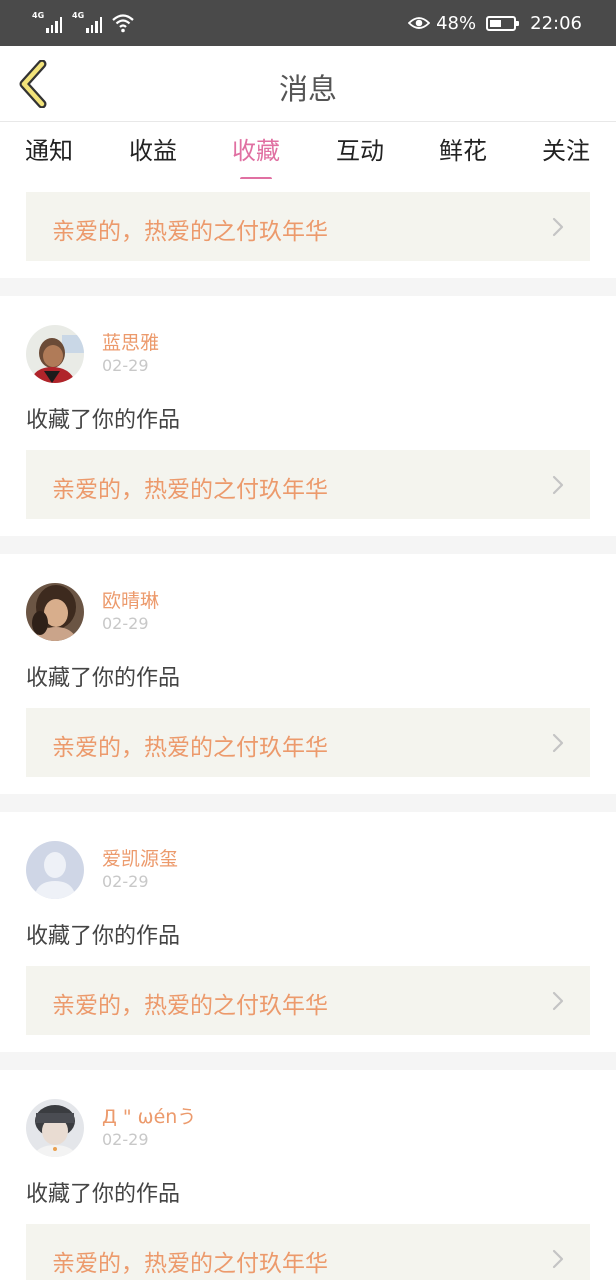  I want to click on tab-label: 收藏, so click(256, 151).